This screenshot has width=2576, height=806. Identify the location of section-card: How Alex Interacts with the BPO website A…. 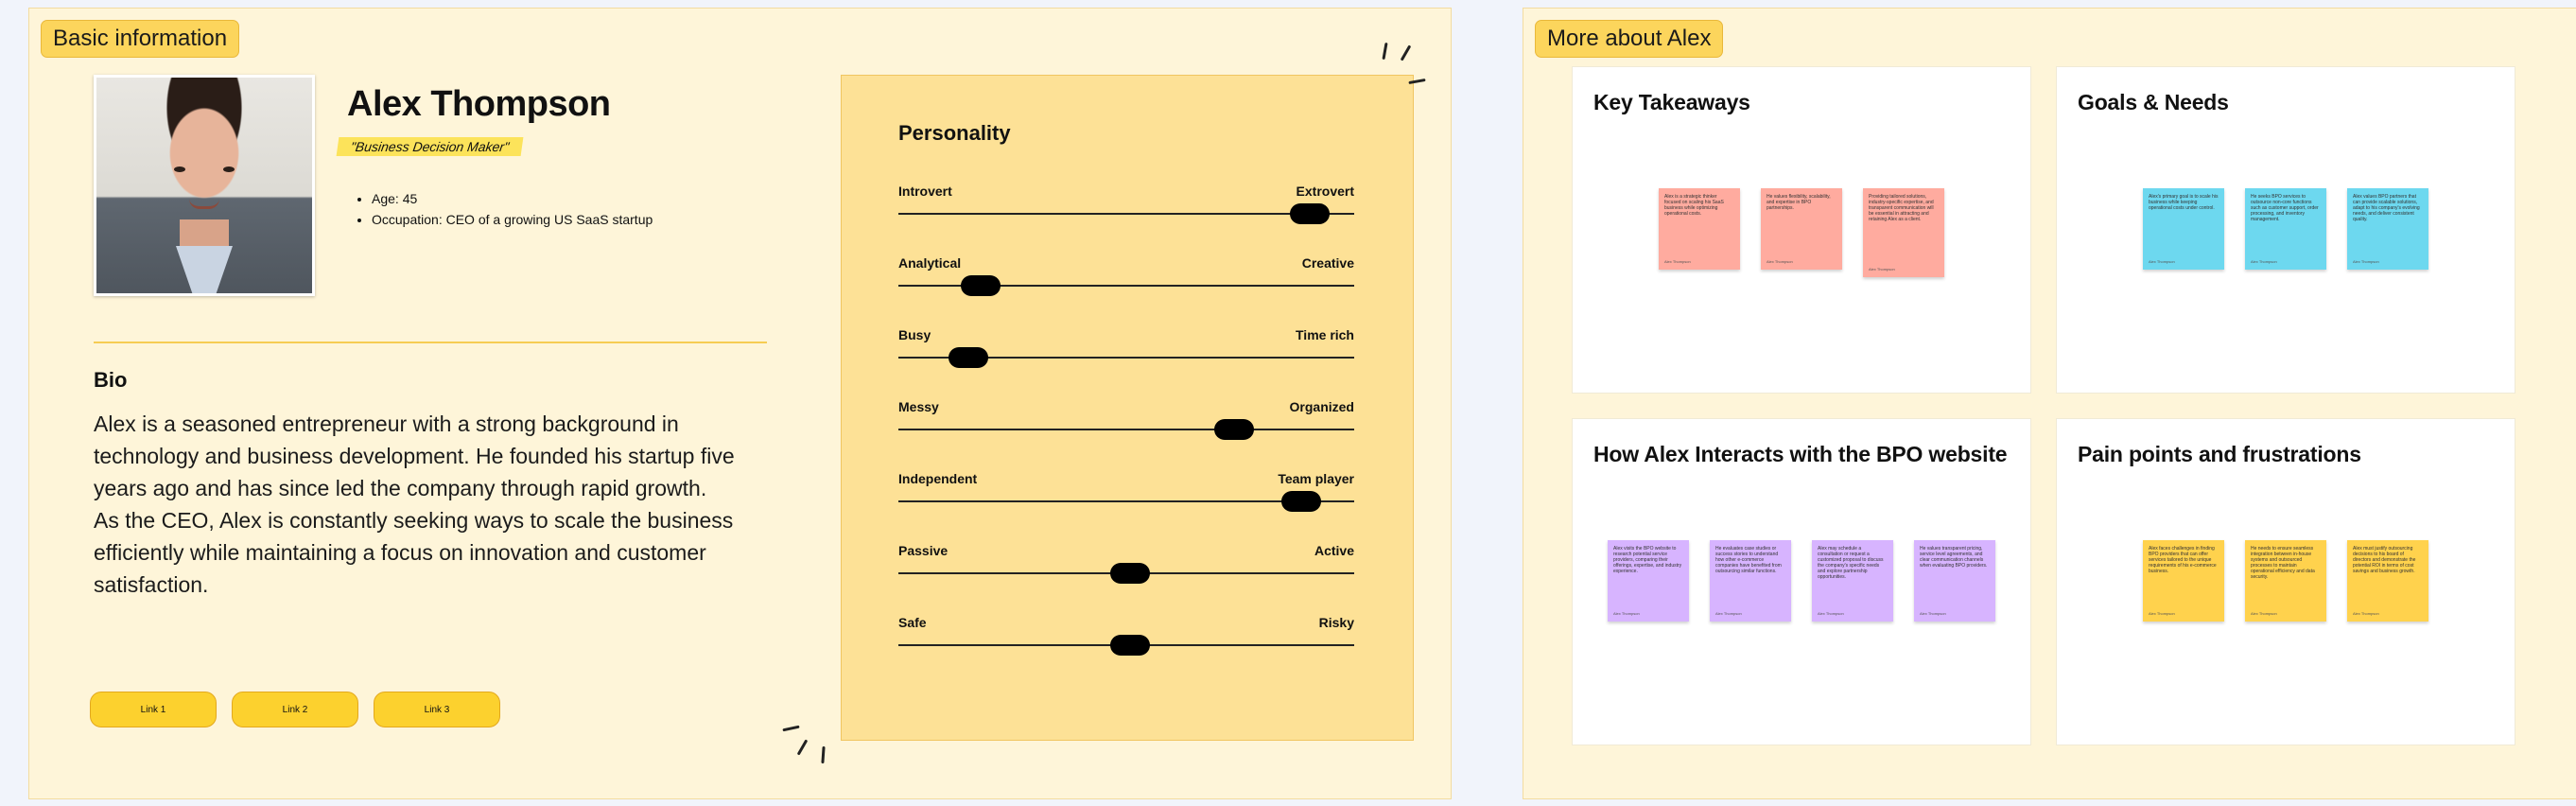
(1801, 582).